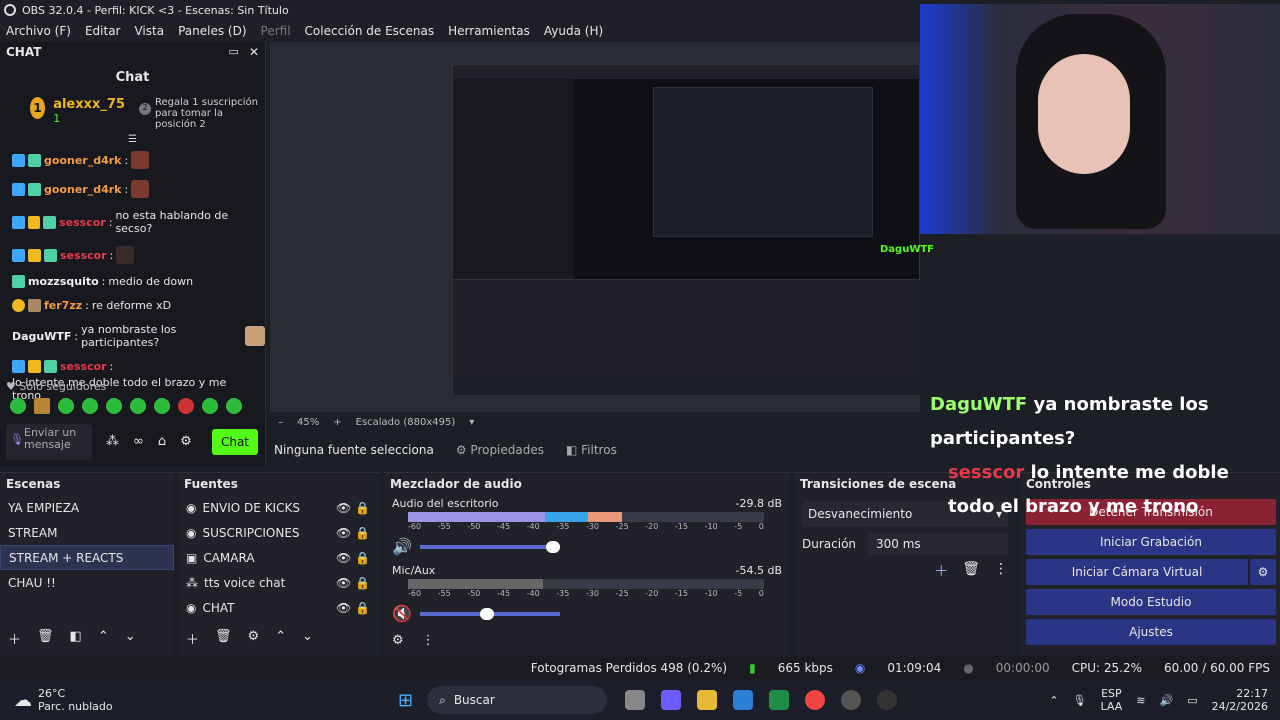 This screenshot has height=720, width=1280. What do you see at coordinates (41, 336) in the screenshot?
I see `chat-user: DaguWTF` at bounding box center [41, 336].